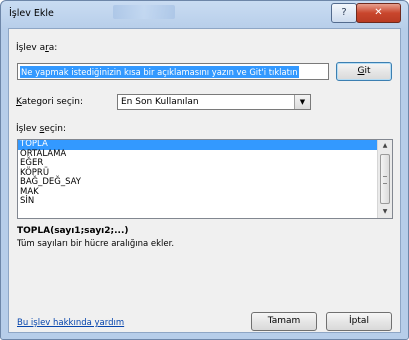 Image resolution: width=409 pixels, height=340 pixels. I want to click on list-item: ORTALAMA, so click(199, 154).